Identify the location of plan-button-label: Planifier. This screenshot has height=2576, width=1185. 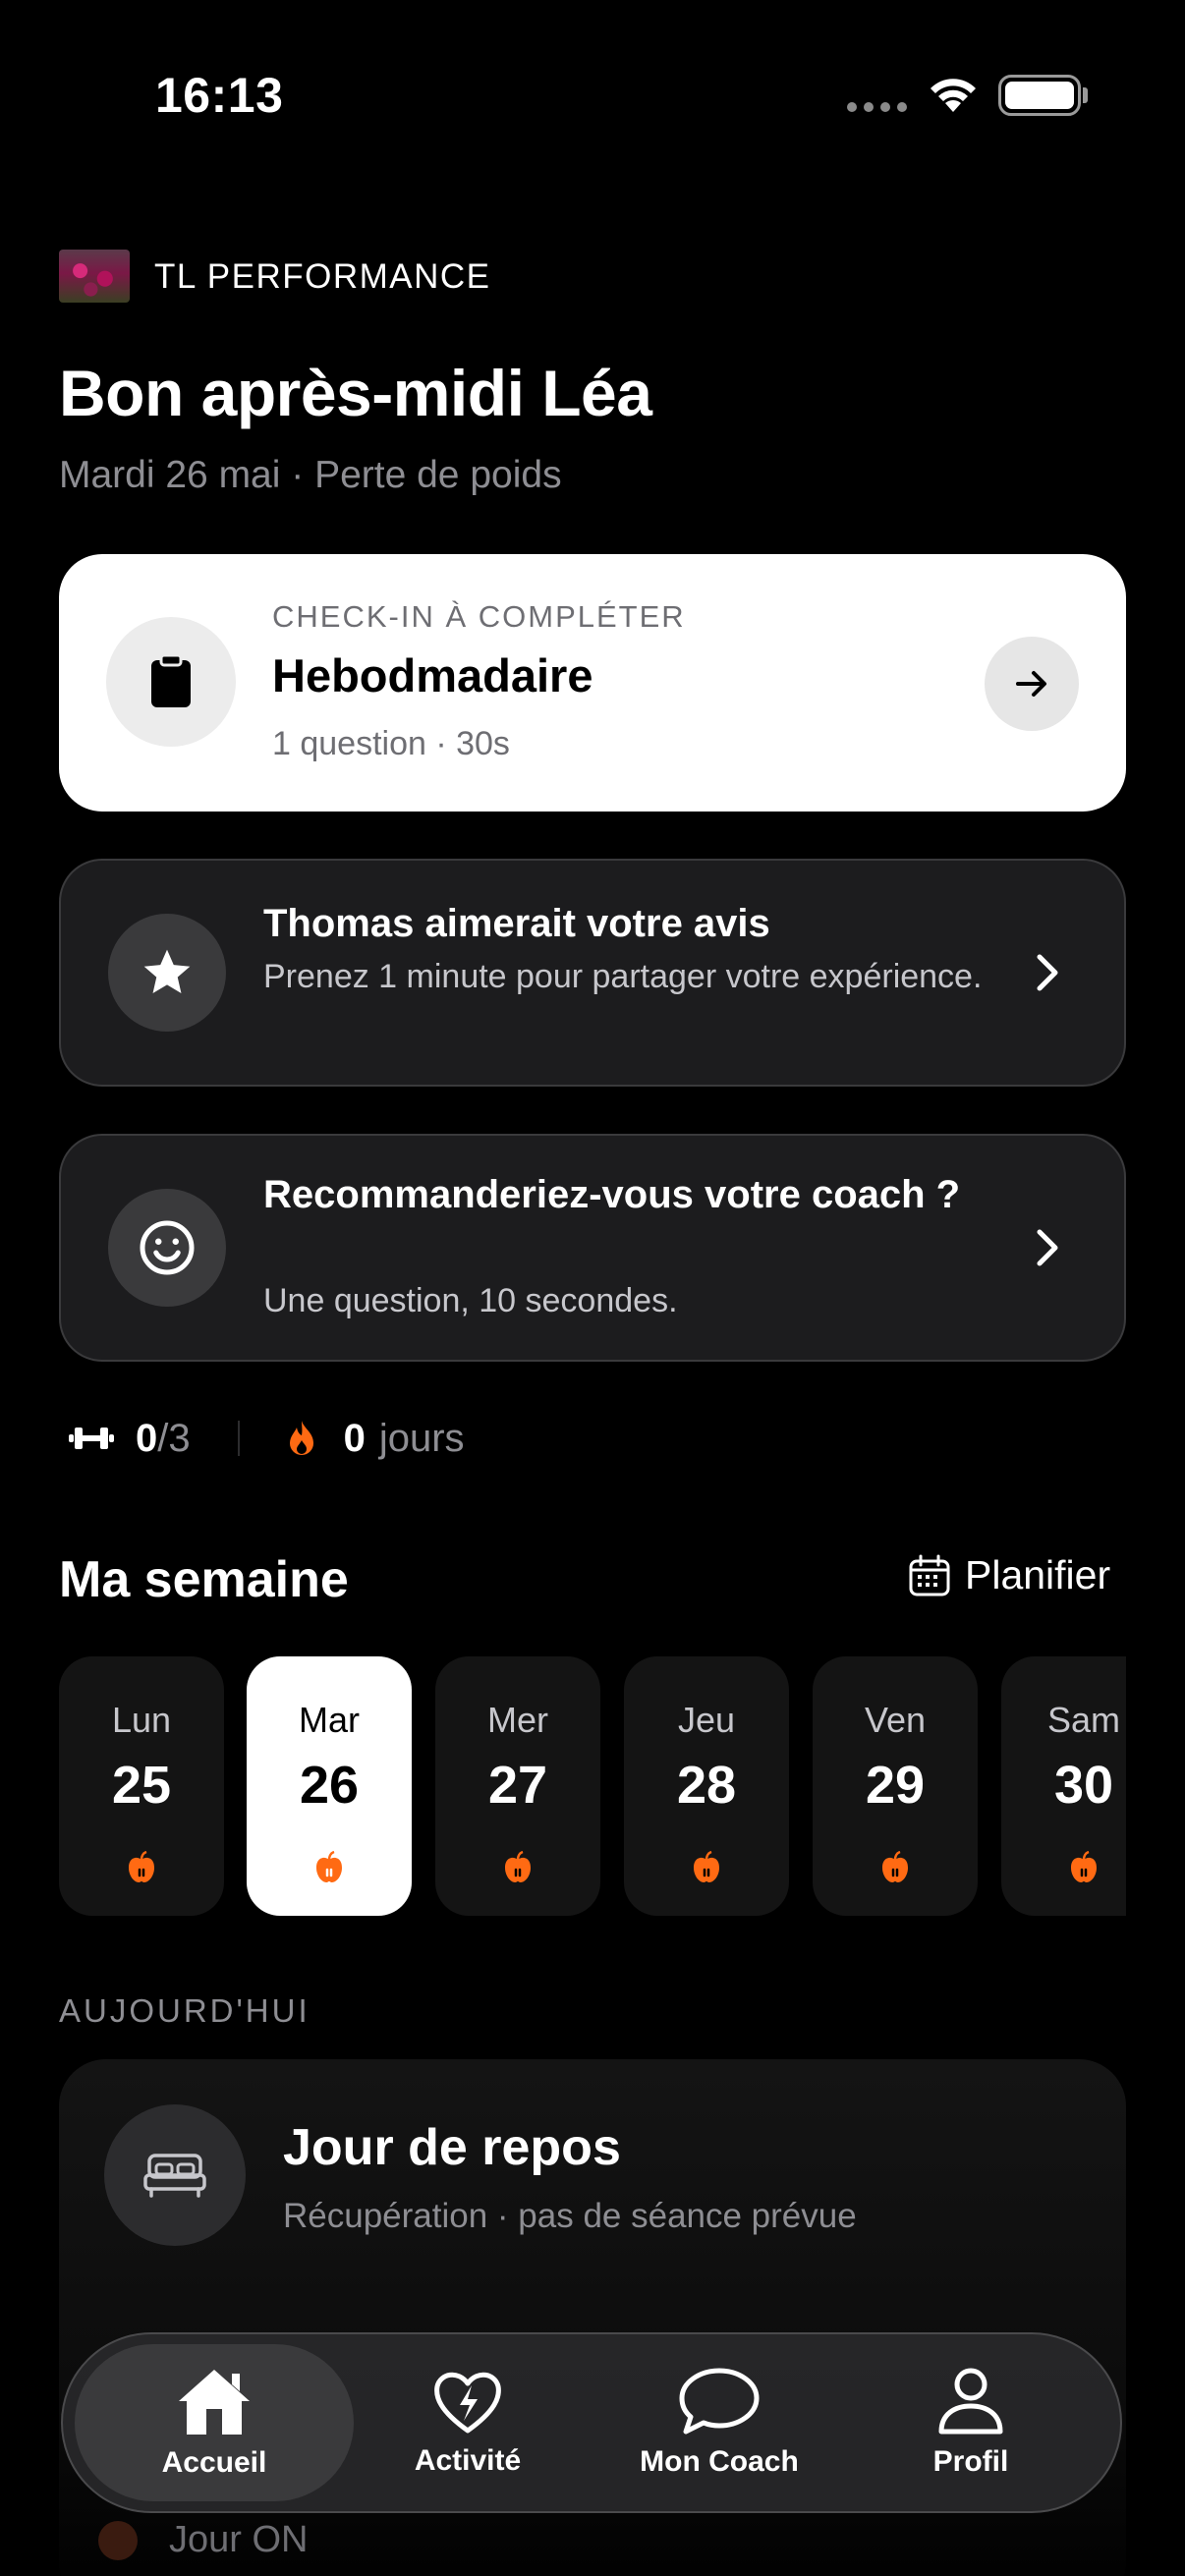
(1038, 1574).